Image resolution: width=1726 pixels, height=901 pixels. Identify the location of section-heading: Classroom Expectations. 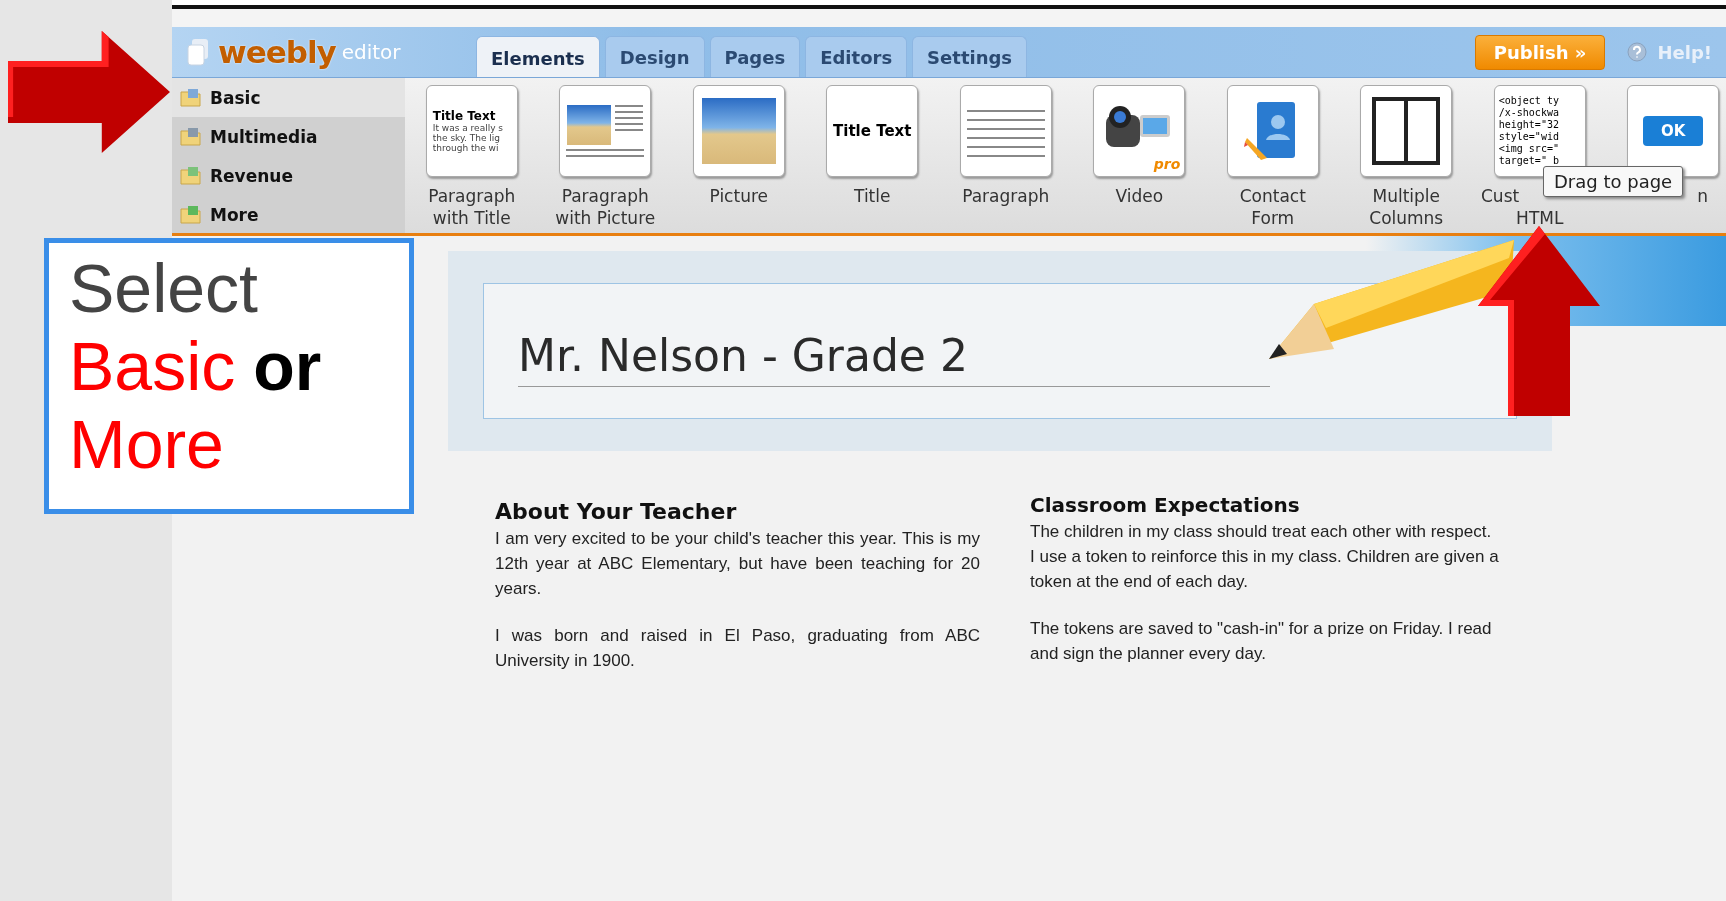
(1165, 505).